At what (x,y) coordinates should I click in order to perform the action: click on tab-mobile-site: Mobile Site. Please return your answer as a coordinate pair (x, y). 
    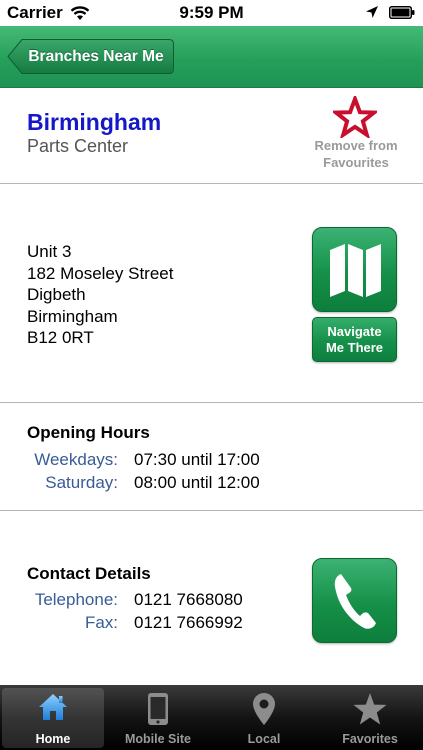
    Looking at the image, I should click on (158, 718).